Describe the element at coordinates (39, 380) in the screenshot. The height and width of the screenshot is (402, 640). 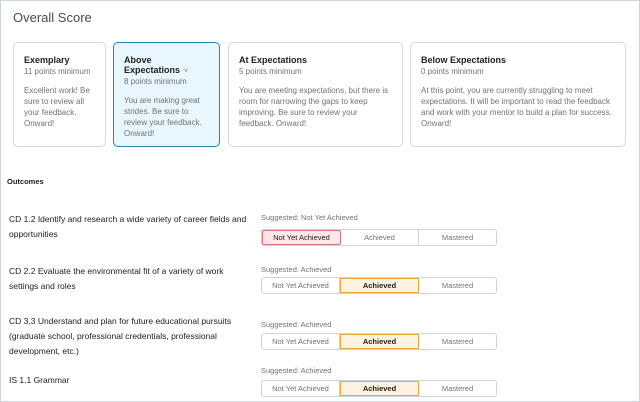
I see `outcome-name: IS 1.1 Grammar` at that location.